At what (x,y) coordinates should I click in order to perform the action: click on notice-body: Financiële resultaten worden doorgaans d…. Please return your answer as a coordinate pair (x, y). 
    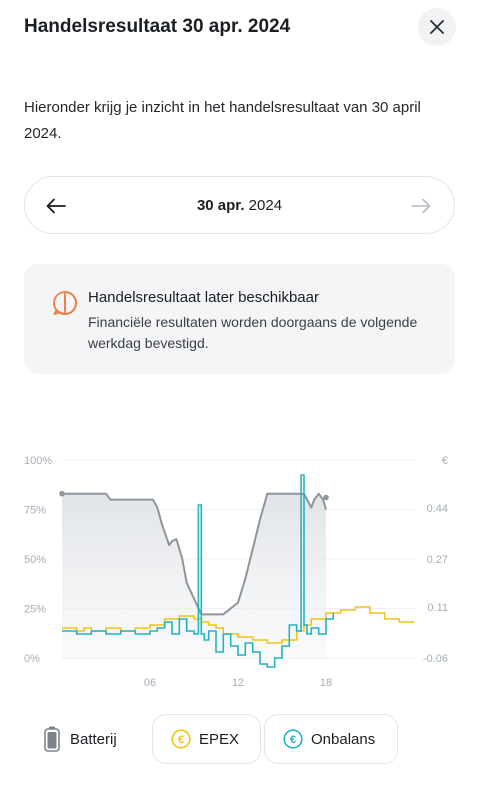
    Looking at the image, I should click on (253, 332).